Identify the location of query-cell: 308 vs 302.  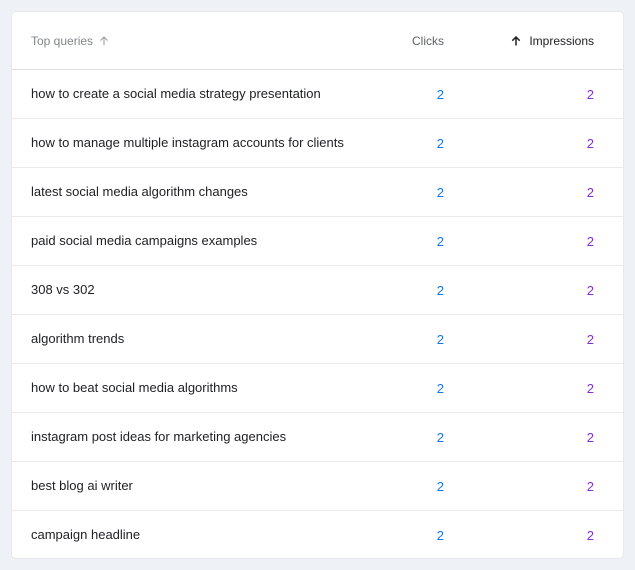
(63, 289).